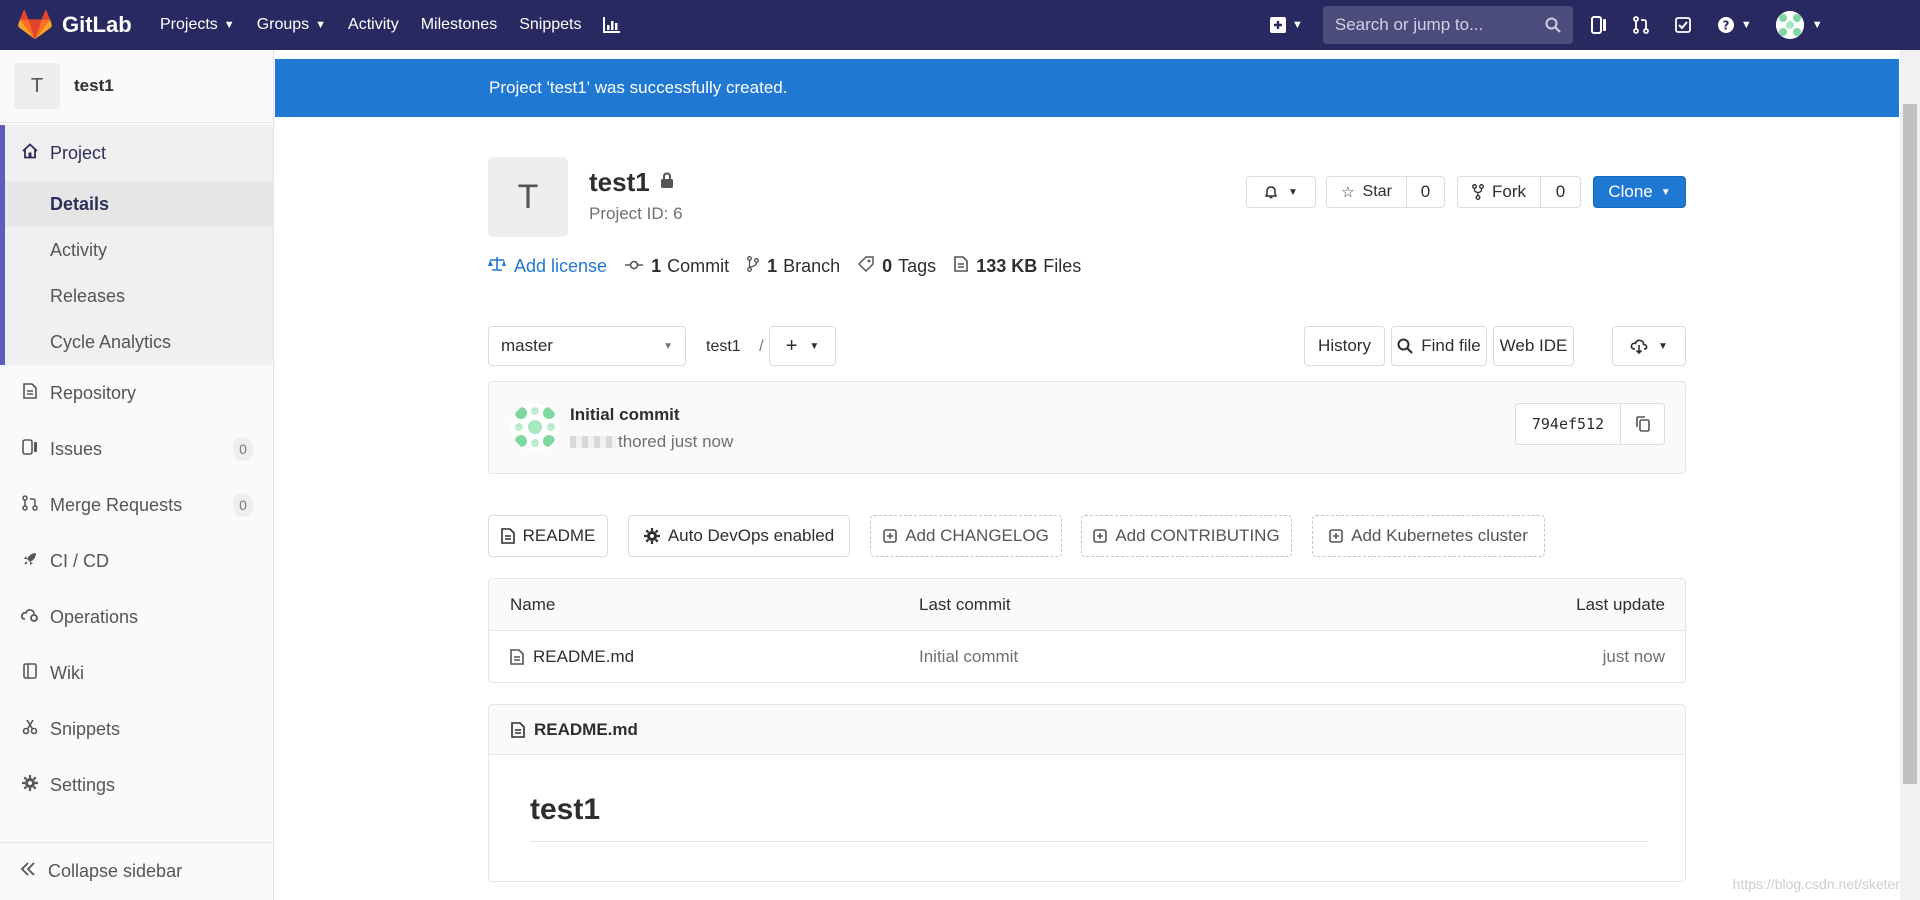  Describe the element at coordinates (1278, 25) in the screenshot. I see `plus-square-icon` at that location.